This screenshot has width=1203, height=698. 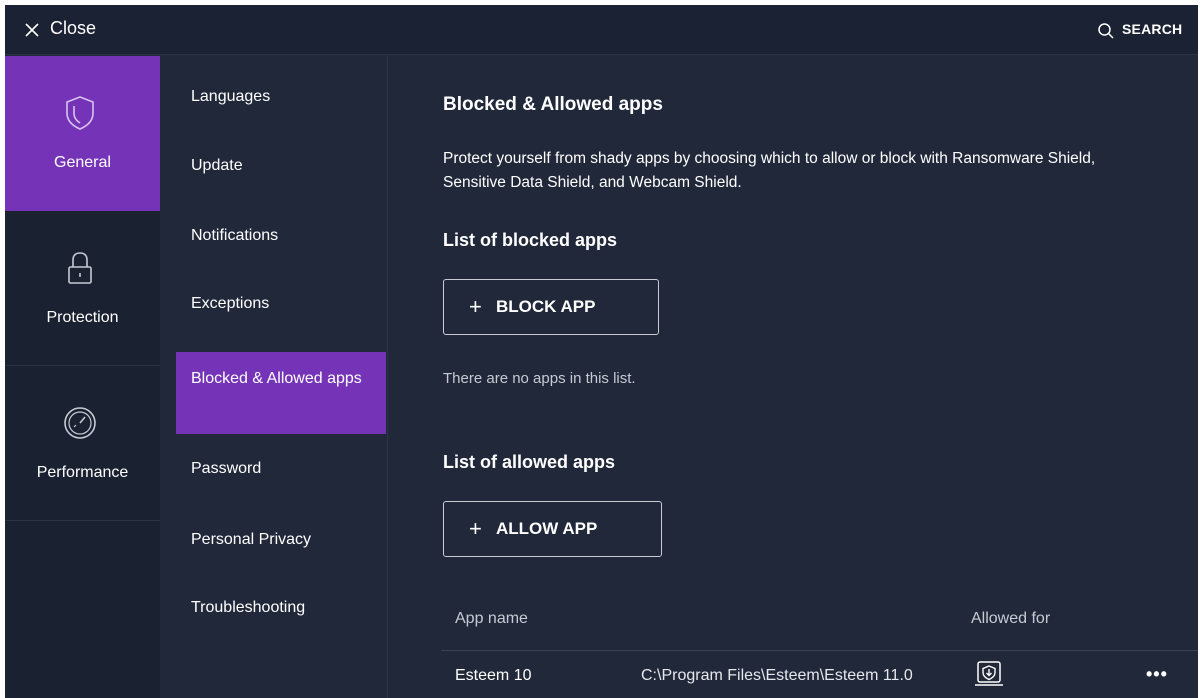 What do you see at coordinates (281, 173) in the screenshot?
I see `subnav-item-update: Update` at bounding box center [281, 173].